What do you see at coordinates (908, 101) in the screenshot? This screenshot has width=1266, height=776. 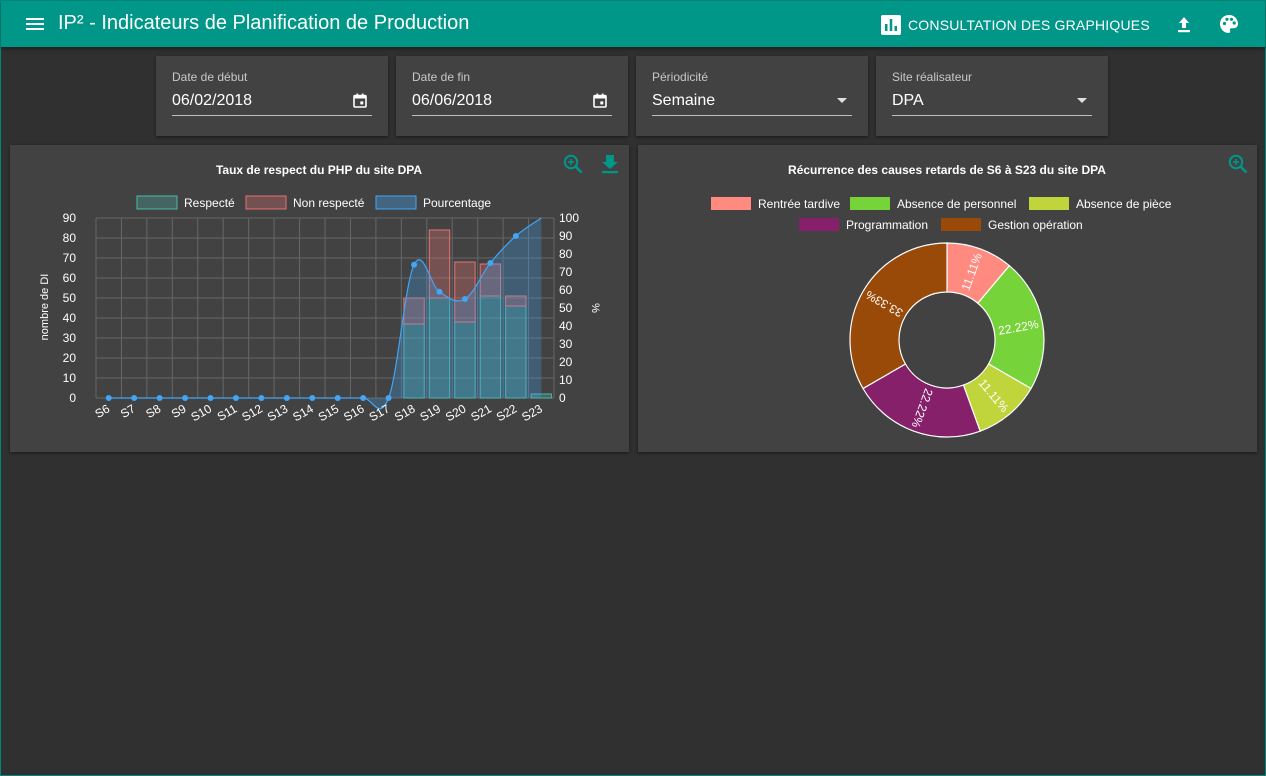 I see `site-value: DPA` at bounding box center [908, 101].